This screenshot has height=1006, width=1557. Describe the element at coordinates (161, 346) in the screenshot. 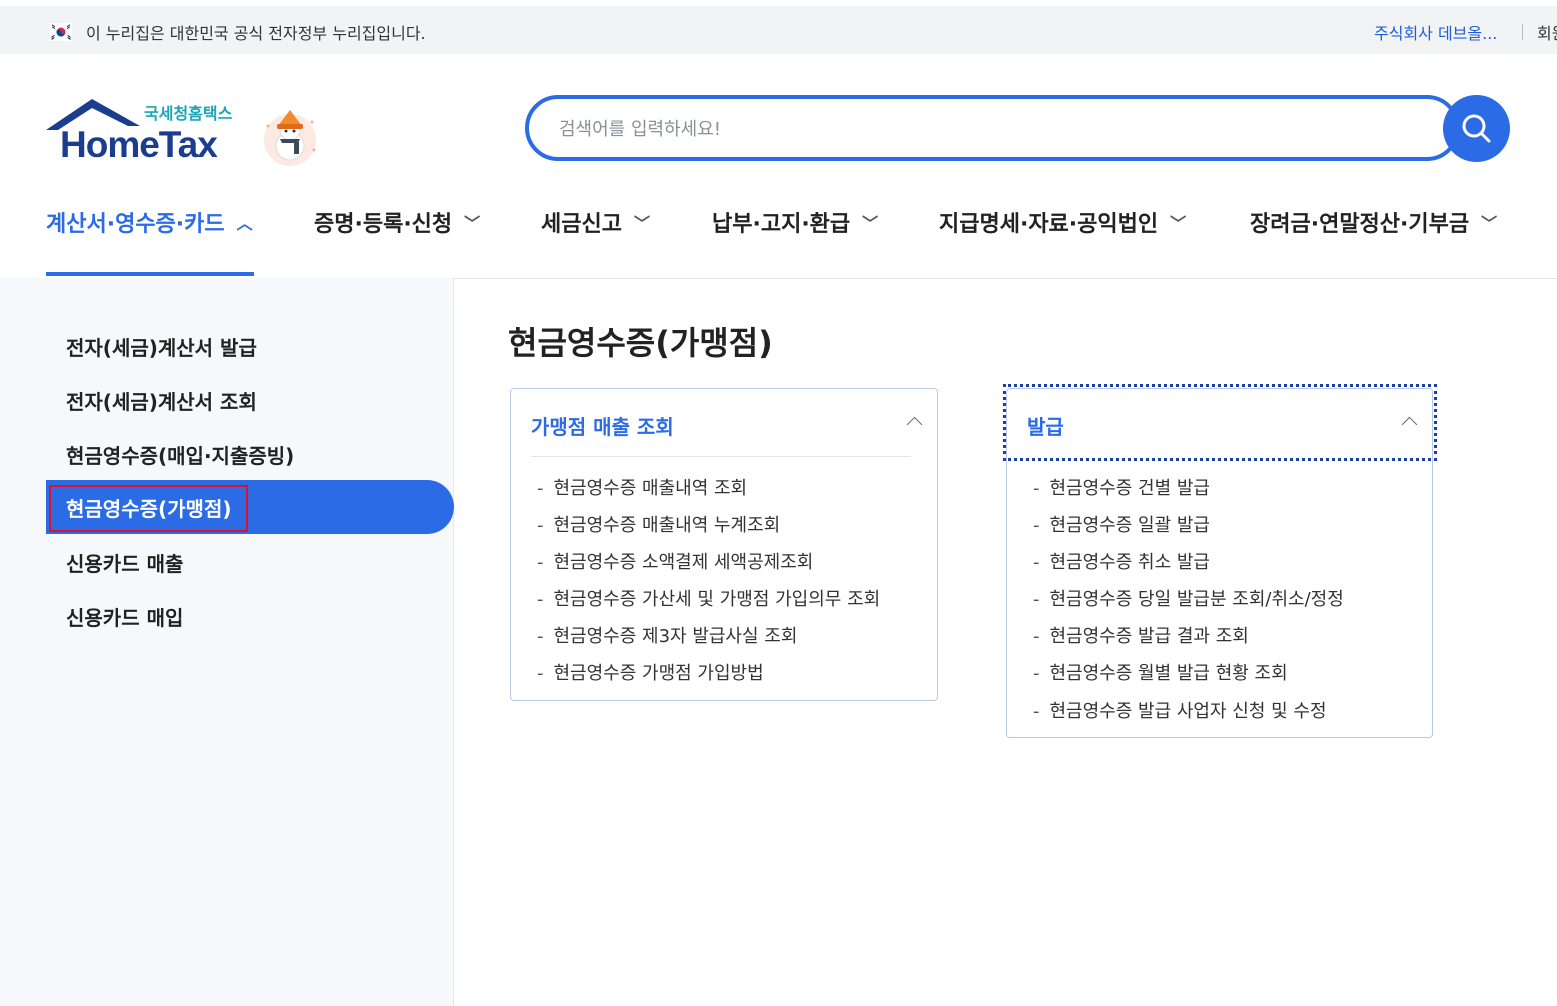

I see `sidebar-item-e-invoice-issue: 전자(세금)계산서 발급` at that location.